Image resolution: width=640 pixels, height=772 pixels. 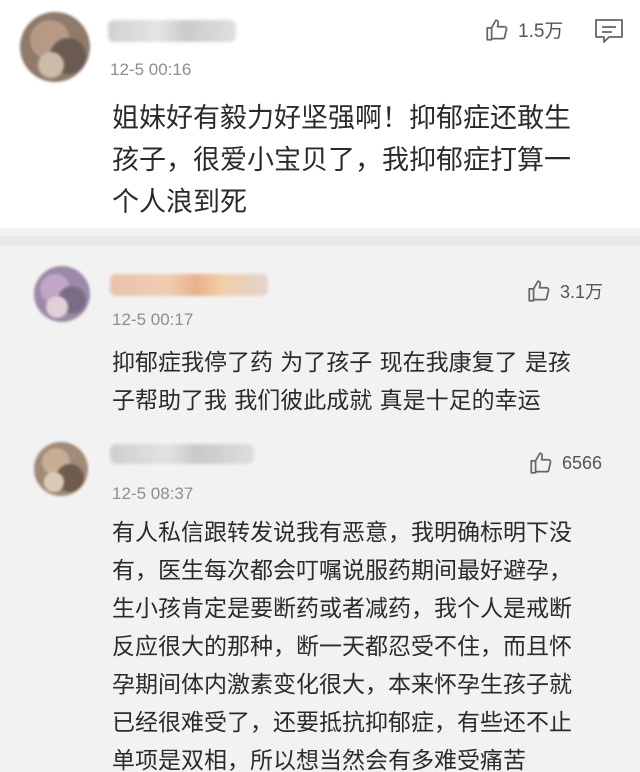 What do you see at coordinates (342, 723) in the screenshot?
I see `comment-line: 已经很难受了，还要抵抗抑郁症，有些还不止` at bounding box center [342, 723].